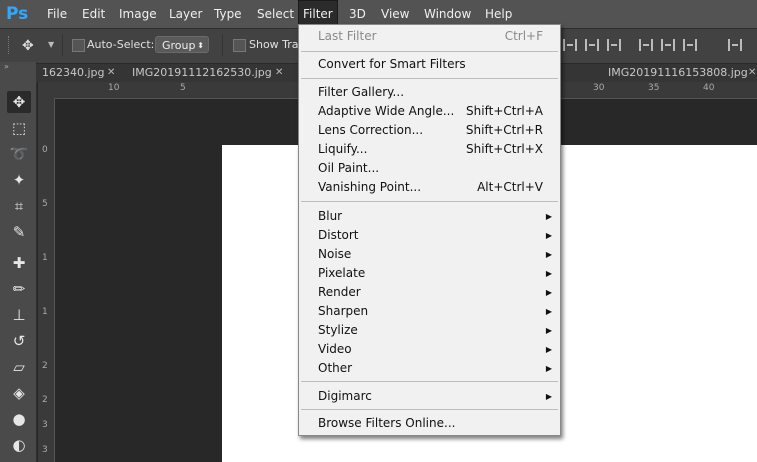 The height and width of the screenshot is (462, 757). What do you see at coordinates (19, 154) in the screenshot?
I see `lasso-tool-icon: ➰` at bounding box center [19, 154].